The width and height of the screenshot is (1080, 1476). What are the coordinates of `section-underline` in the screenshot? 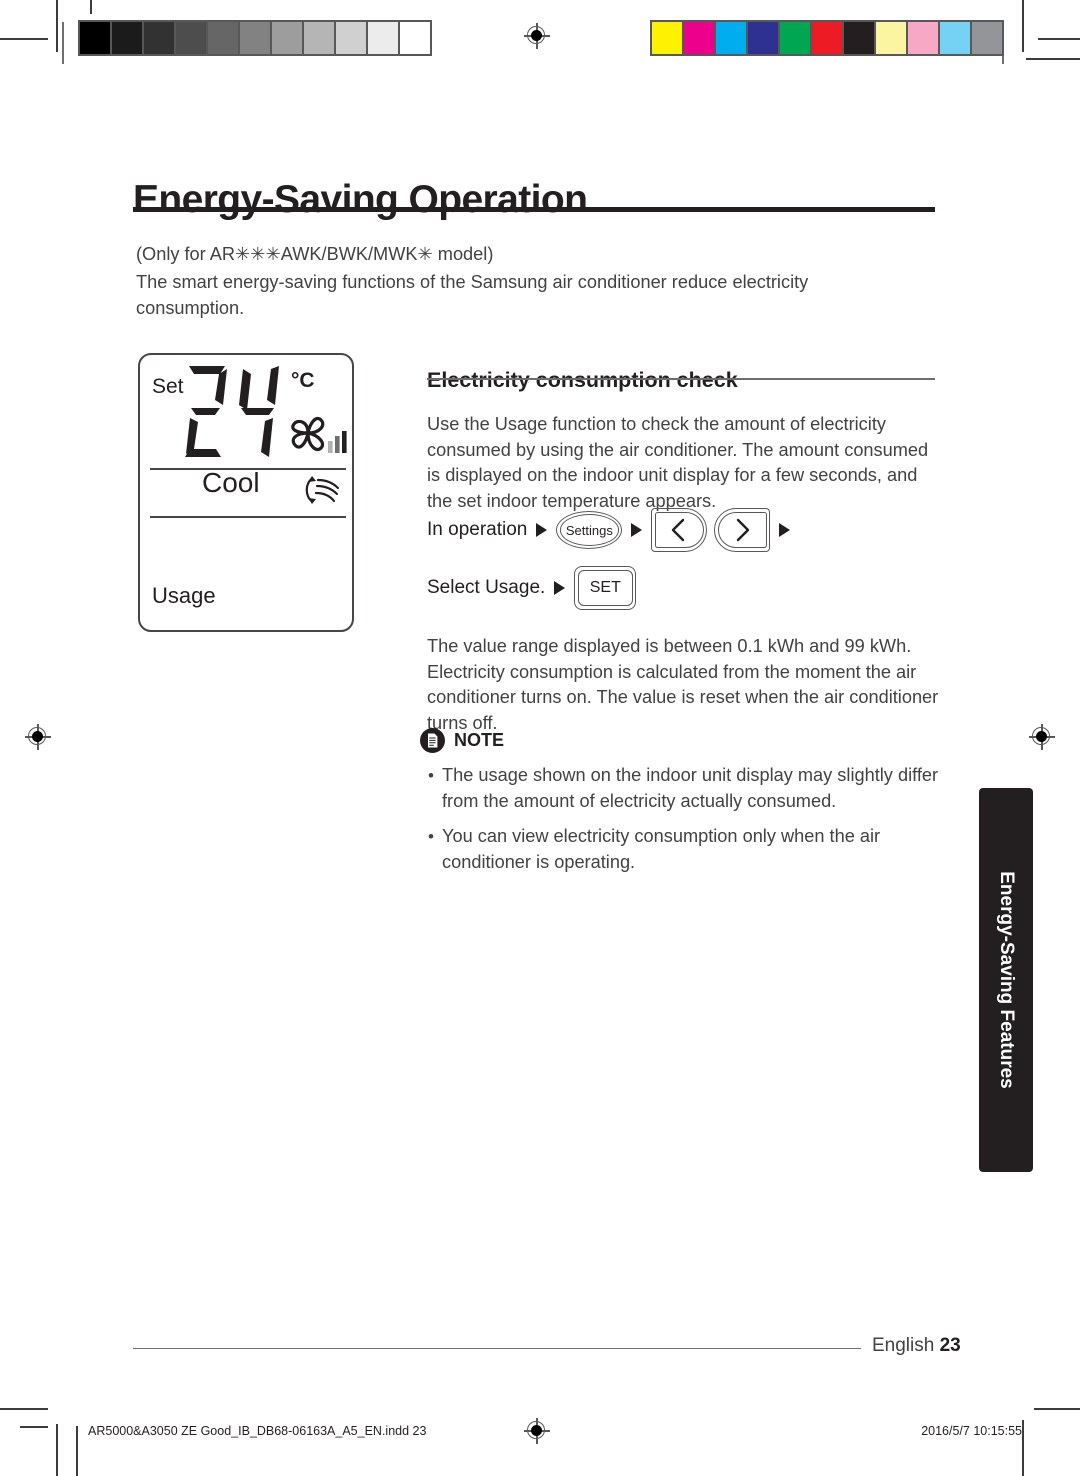 It's located at (681, 379).